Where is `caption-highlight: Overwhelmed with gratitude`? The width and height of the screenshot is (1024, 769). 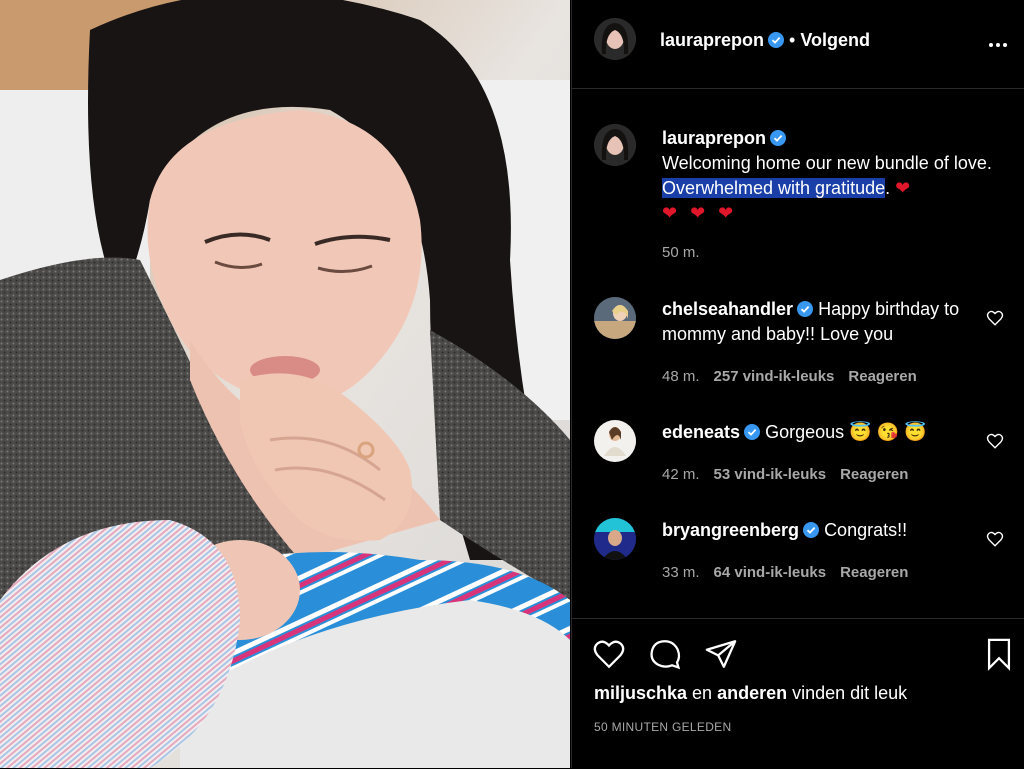 caption-highlight: Overwhelmed with gratitude is located at coordinates (774, 188).